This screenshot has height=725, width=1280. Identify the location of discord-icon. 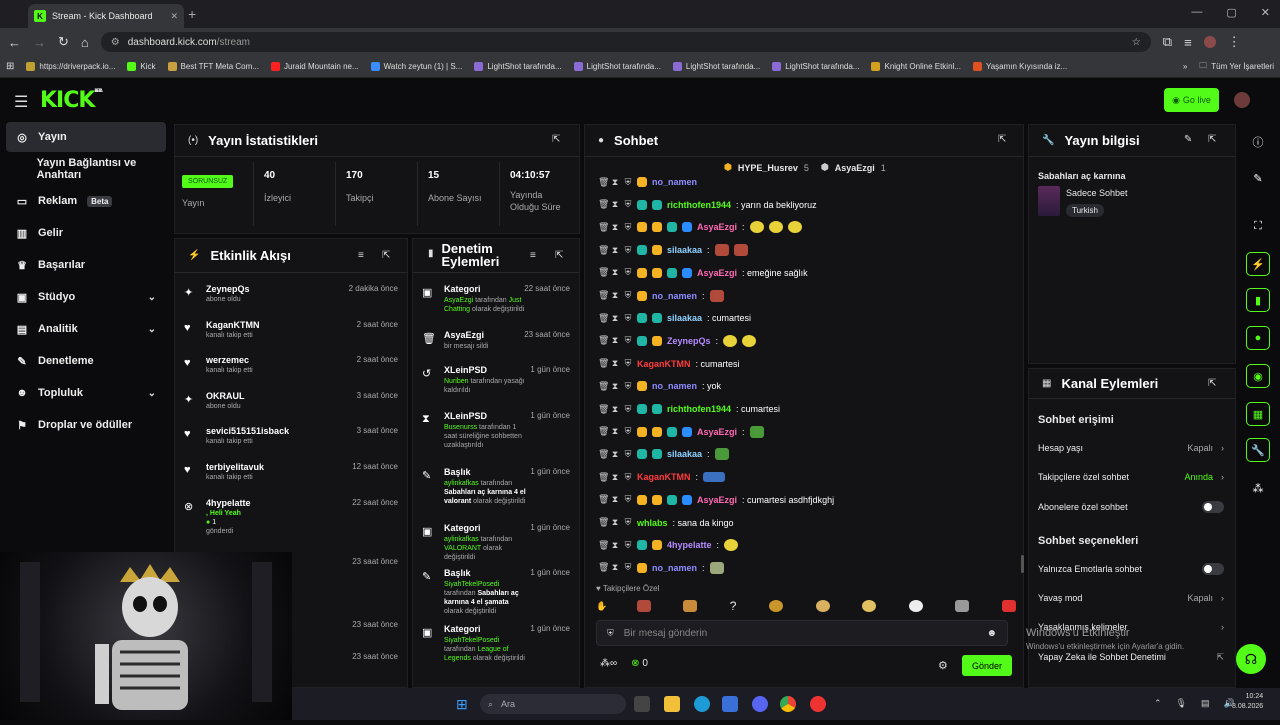
(760, 704).